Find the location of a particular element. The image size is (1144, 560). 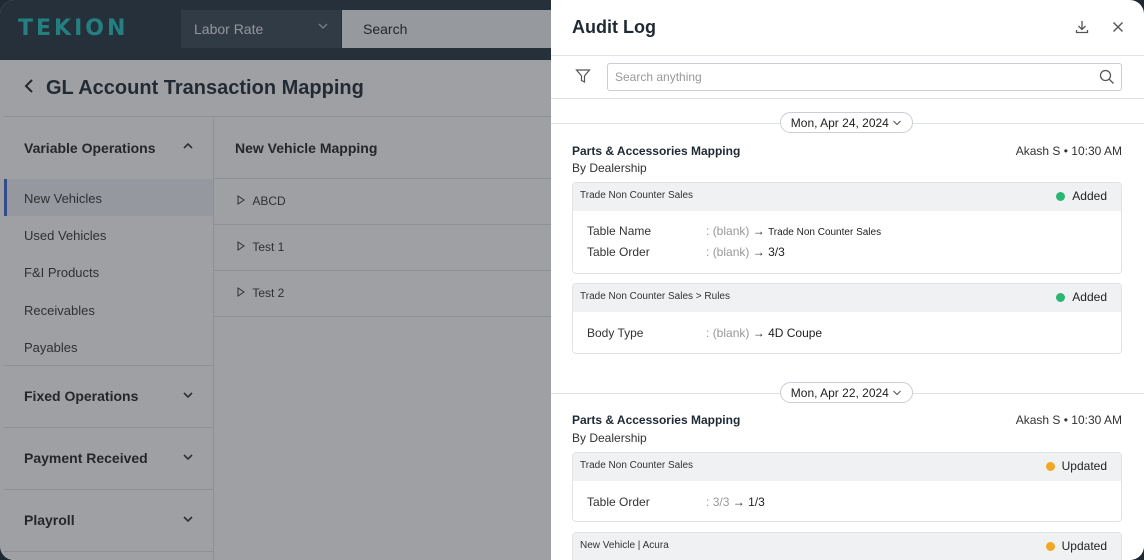

drawer-title: Audit Log is located at coordinates (614, 27).